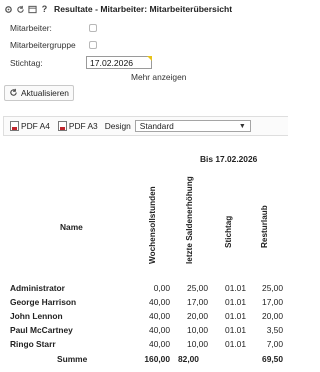  What do you see at coordinates (36, 316) in the screenshot?
I see `table-row-name: John Lennon` at bounding box center [36, 316].